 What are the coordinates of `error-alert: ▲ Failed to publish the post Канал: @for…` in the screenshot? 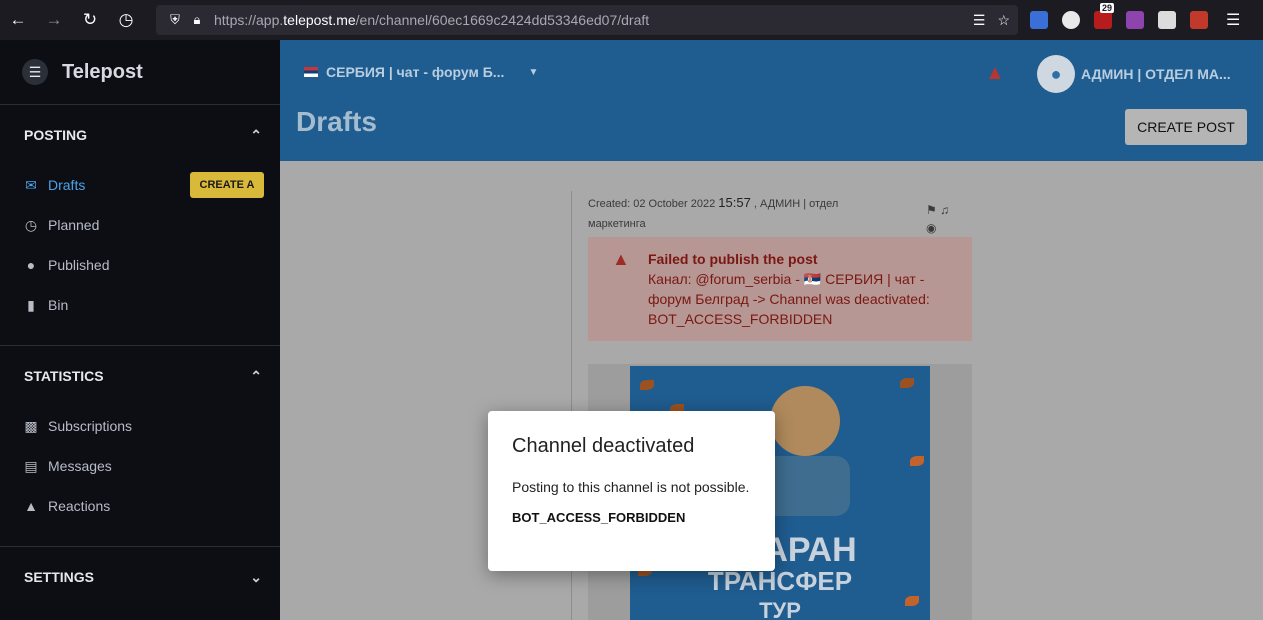 It's located at (780, 289).